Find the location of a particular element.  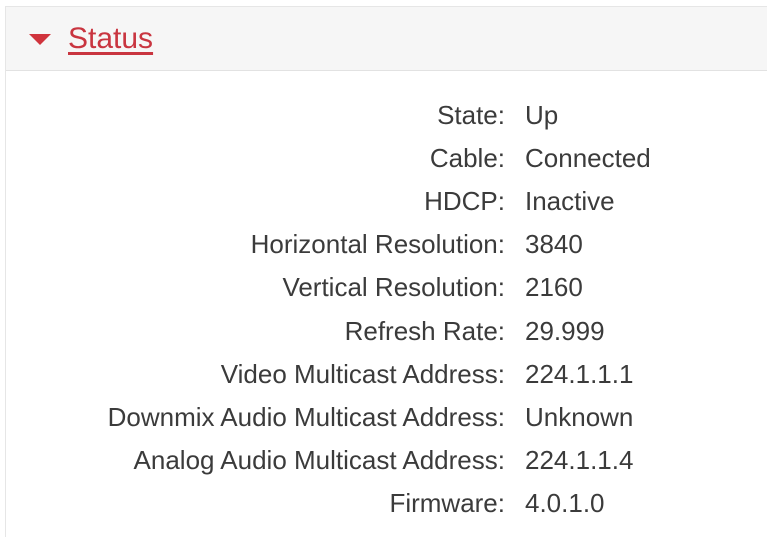

analog-audio-multicast-address-label: Analog Audio Multicast Address: is located at coordinates (319, 460).